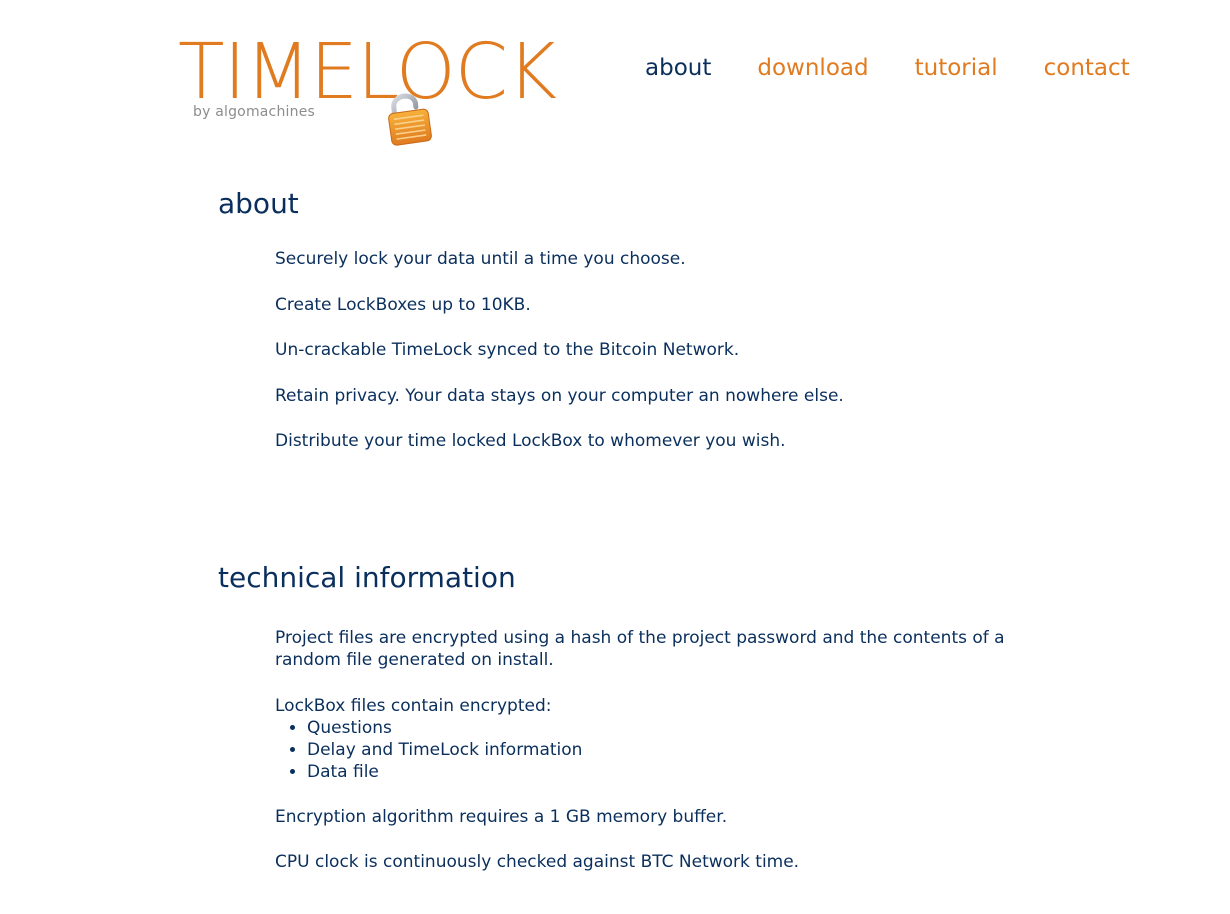 This screenshot has width=1230, height=914. I want to click on logo-byline: by algomachines, so click(254, 112).